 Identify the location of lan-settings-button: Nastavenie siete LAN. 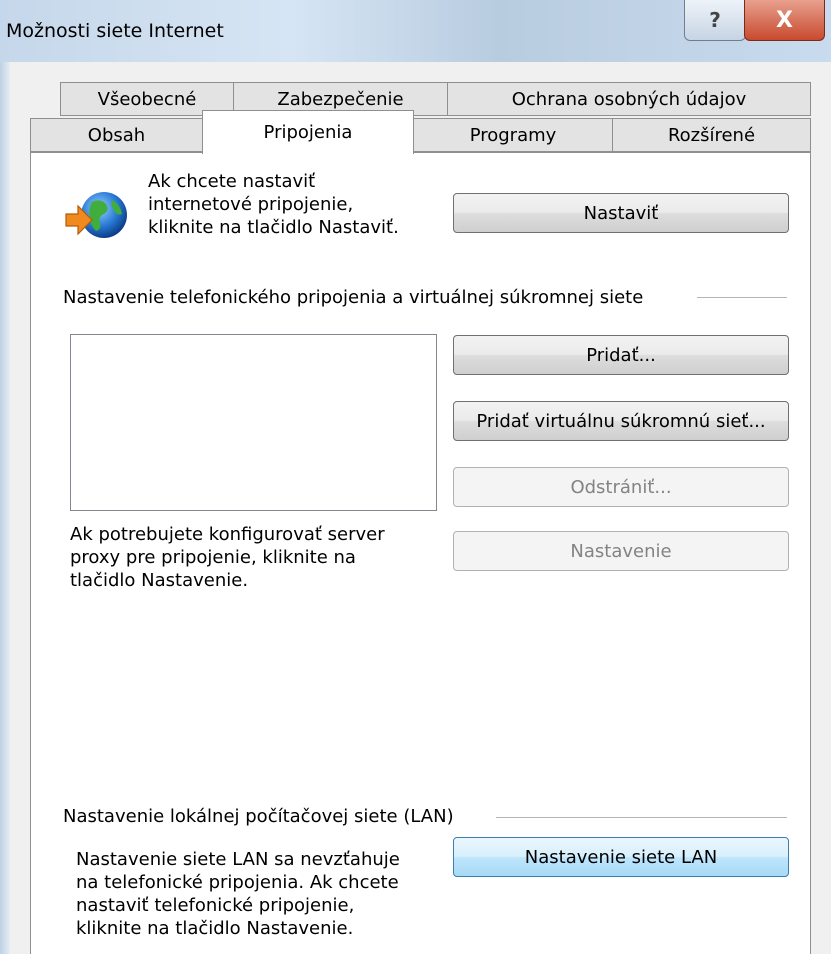
(621, 857).